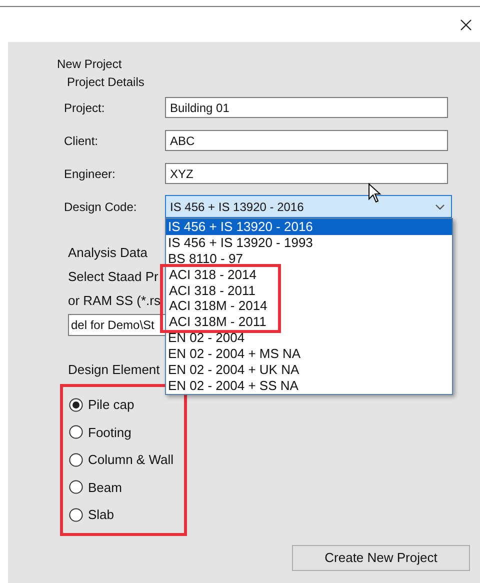  What do you see at coordinates (101, 207) in the screenshot?
I see `field-label: Design Code:` at bounding box center [101, 207].